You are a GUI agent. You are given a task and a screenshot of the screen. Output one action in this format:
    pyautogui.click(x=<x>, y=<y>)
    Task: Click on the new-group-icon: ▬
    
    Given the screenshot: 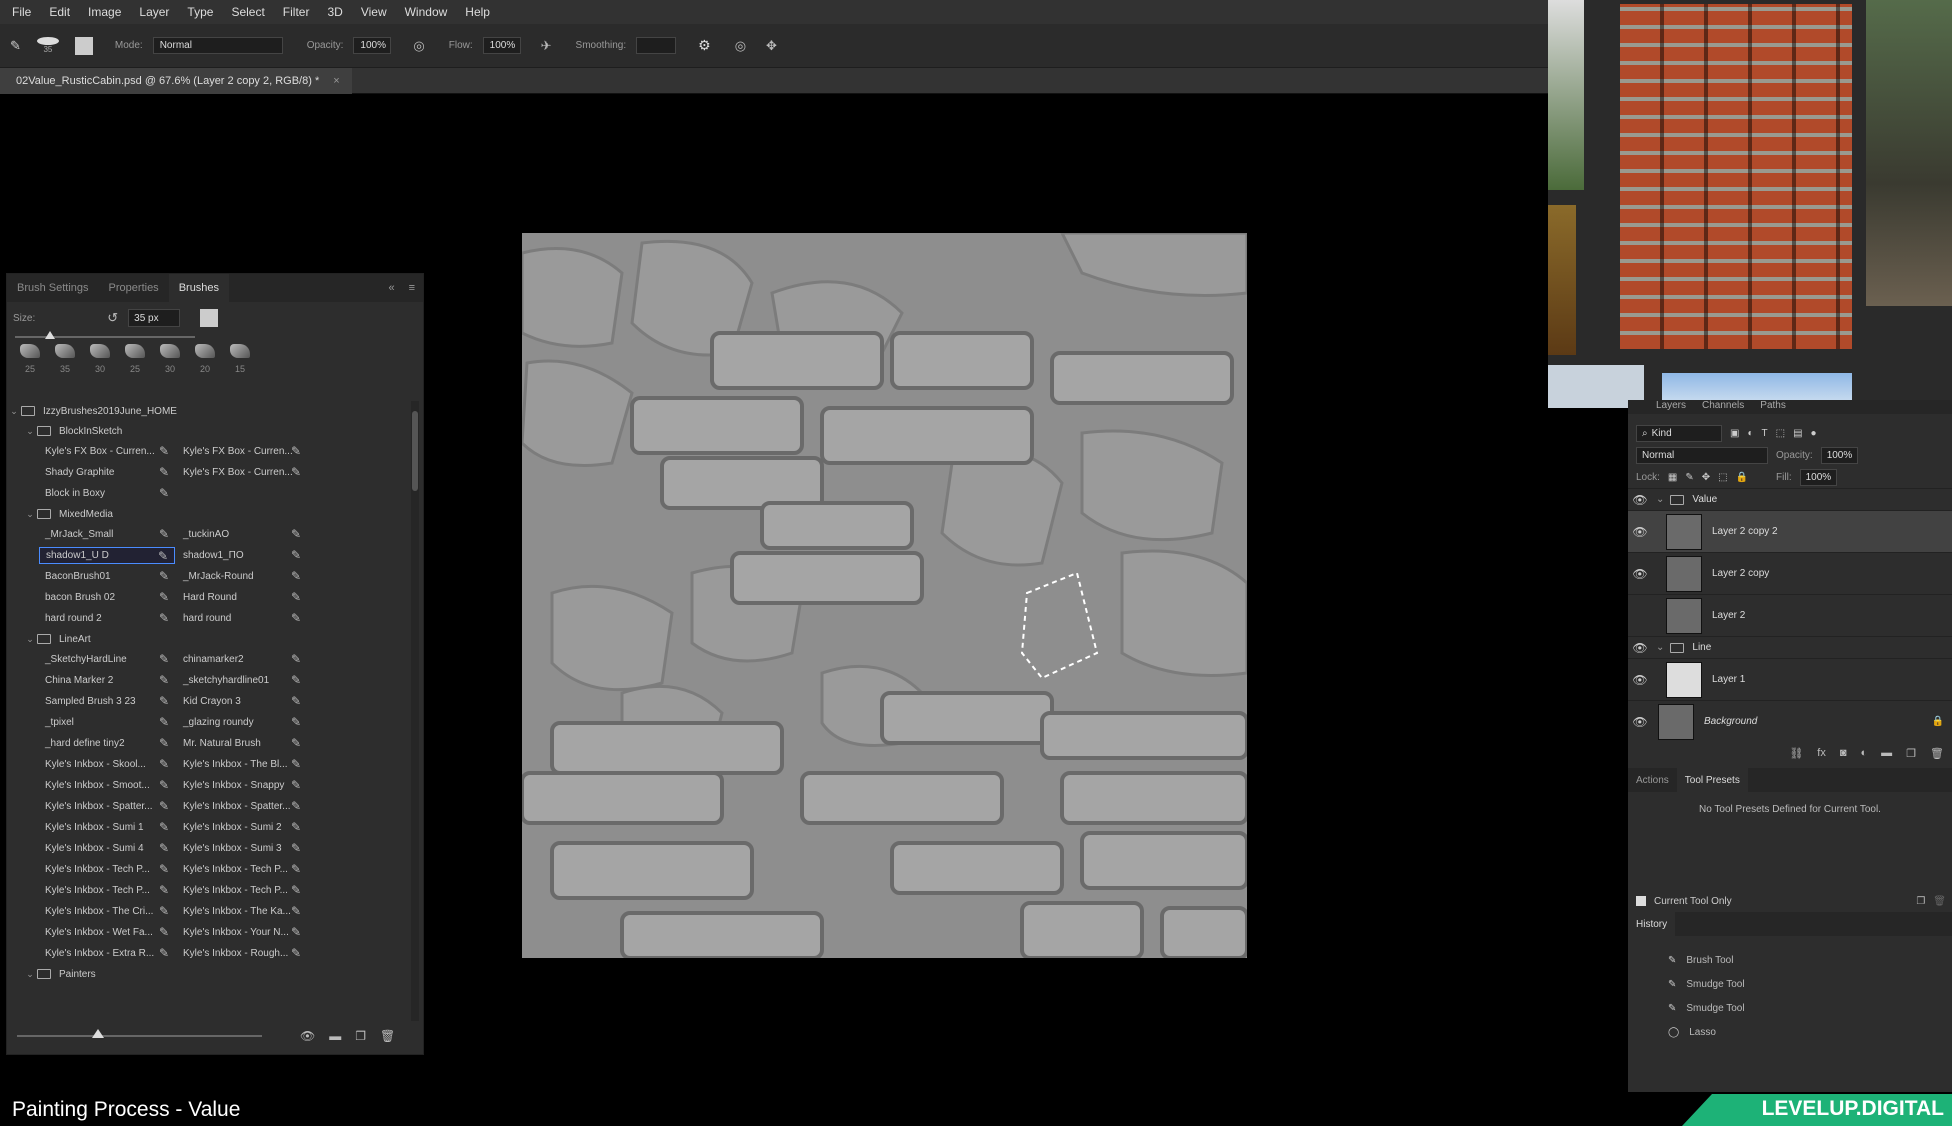 What is the action you would take?
    pyautogui.click(x=1886, y=753)
    